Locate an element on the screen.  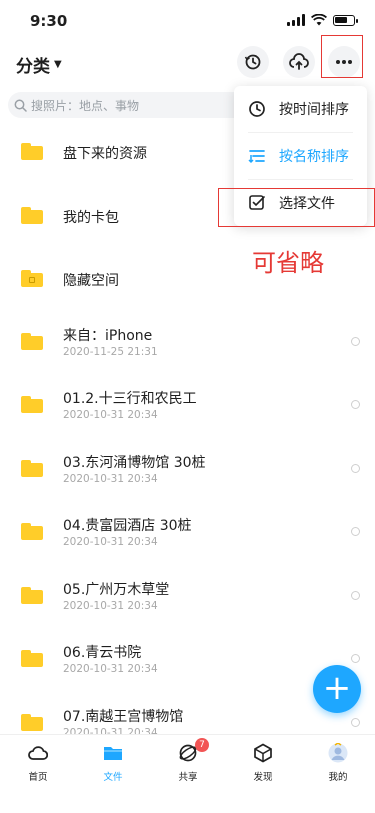
file-name: 03.东河涌博物馆 30桩 is located at coordinates (134, 462).